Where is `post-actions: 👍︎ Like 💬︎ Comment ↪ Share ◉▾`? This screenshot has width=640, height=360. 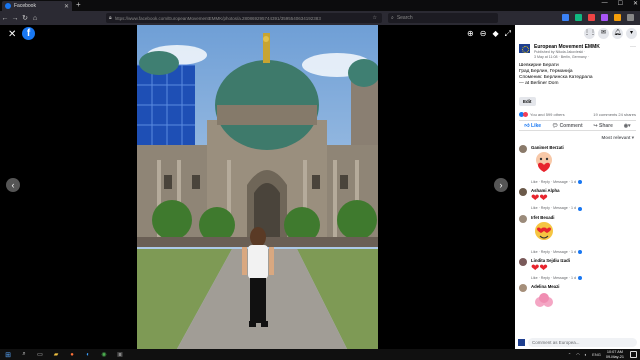
post-actions: 👍︎ Like 💬︎ Comment ↪ Share ◉▾ is located at coordinates (577, 126).